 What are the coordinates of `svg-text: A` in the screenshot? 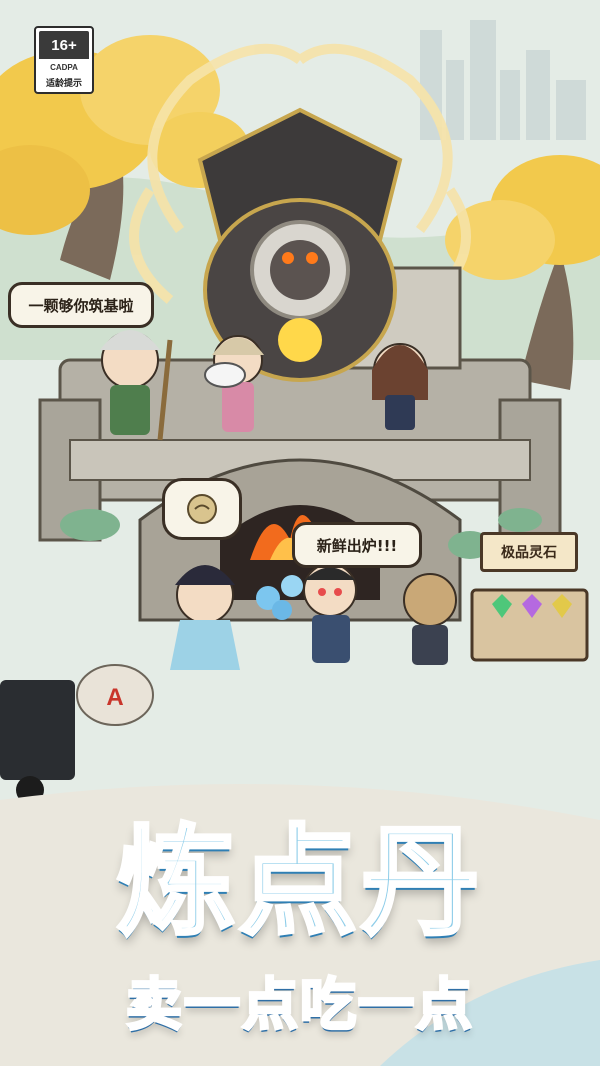 It's located at (114, 697).